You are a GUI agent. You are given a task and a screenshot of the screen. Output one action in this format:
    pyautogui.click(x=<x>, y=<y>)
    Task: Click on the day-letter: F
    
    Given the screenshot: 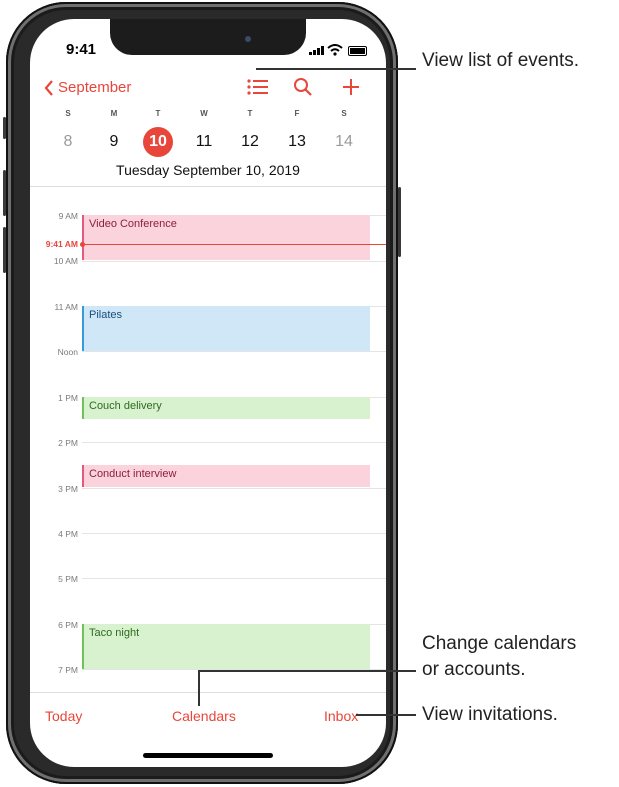 What is the action you would take?
    pyautogui.click(x=297, y=113)
    